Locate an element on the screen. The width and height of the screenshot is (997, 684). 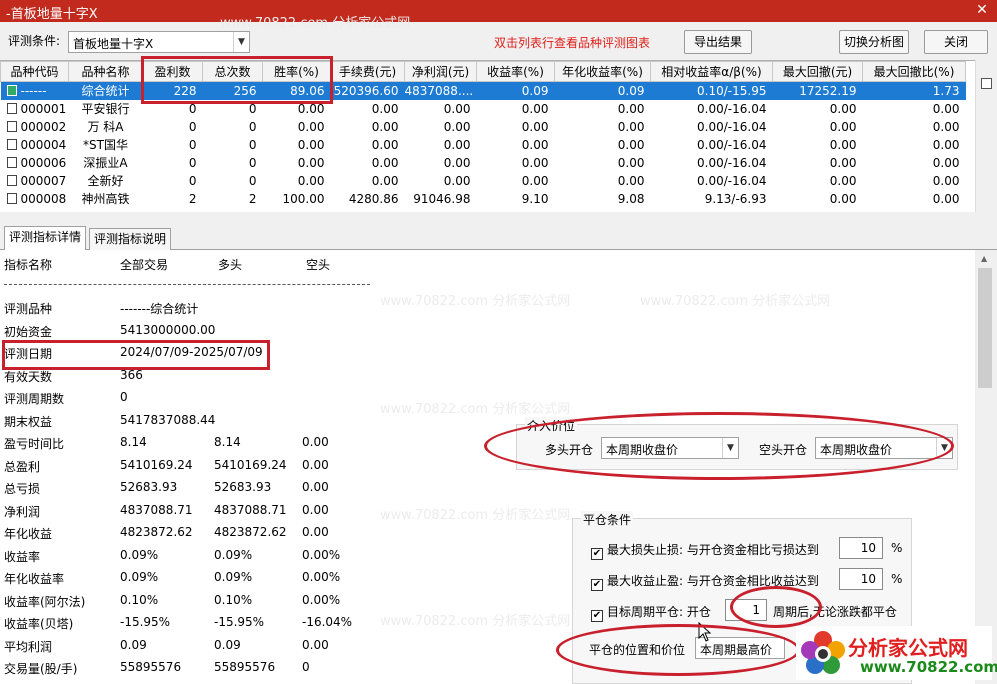
detail-name: 总盈利 is located at coordinates (22, 466).